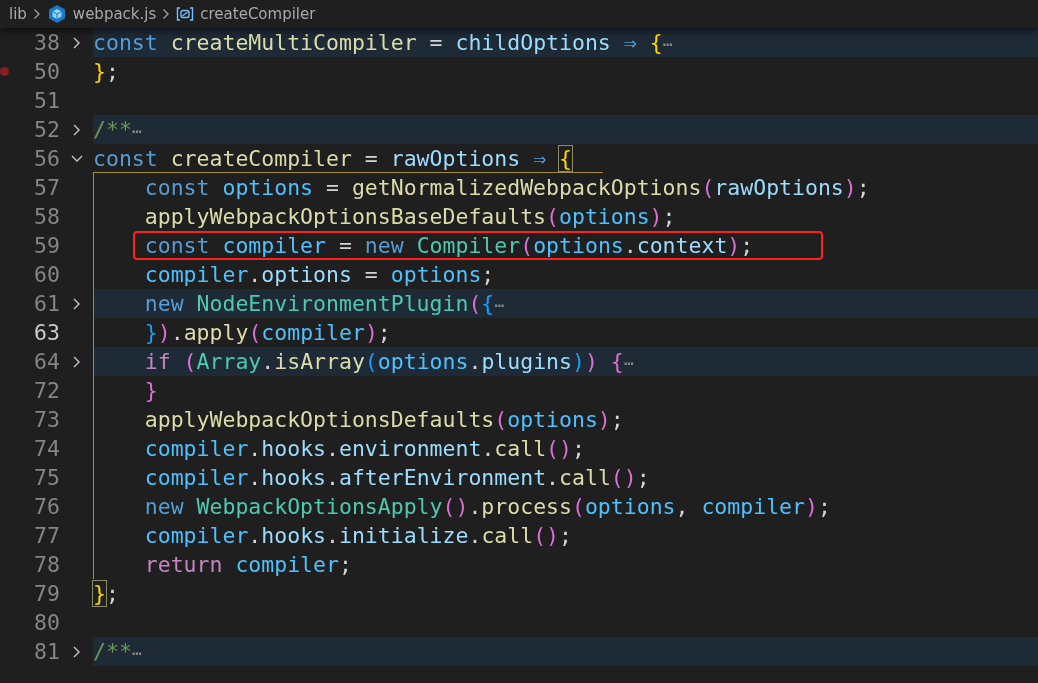  Describe the element at coordinates (185, 14) in the screenshot. I see `variable-icon` at that location.